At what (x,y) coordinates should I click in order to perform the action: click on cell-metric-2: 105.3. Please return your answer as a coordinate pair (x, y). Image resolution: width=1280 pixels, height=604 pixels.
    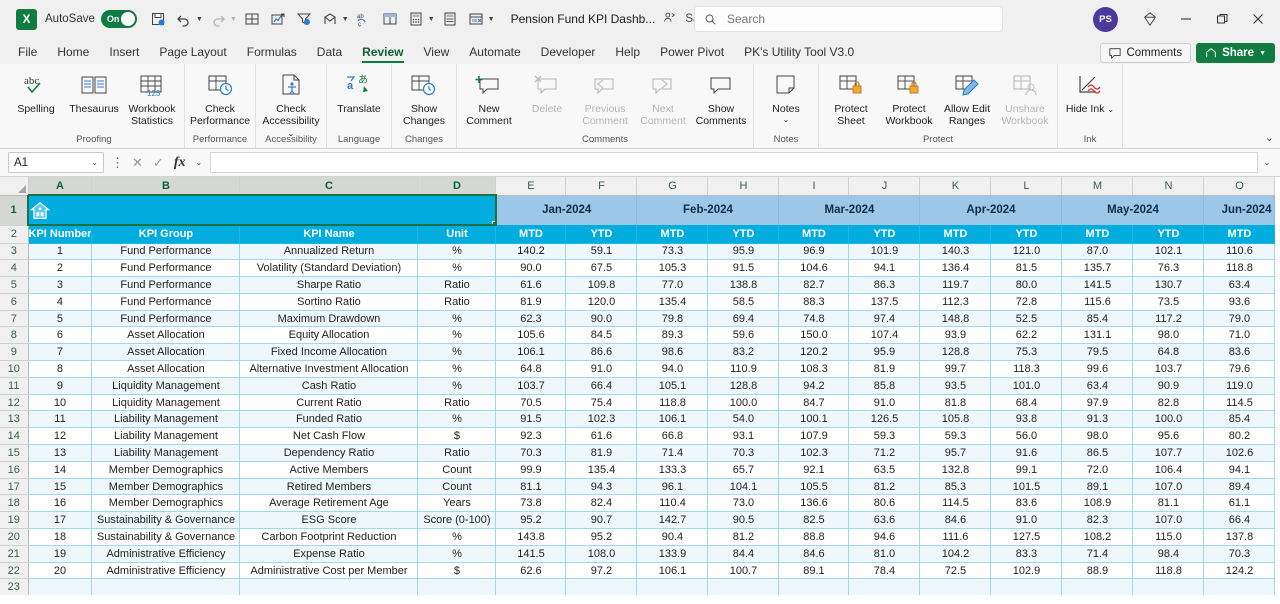
    Looking at the image, I should click on (672, 268).